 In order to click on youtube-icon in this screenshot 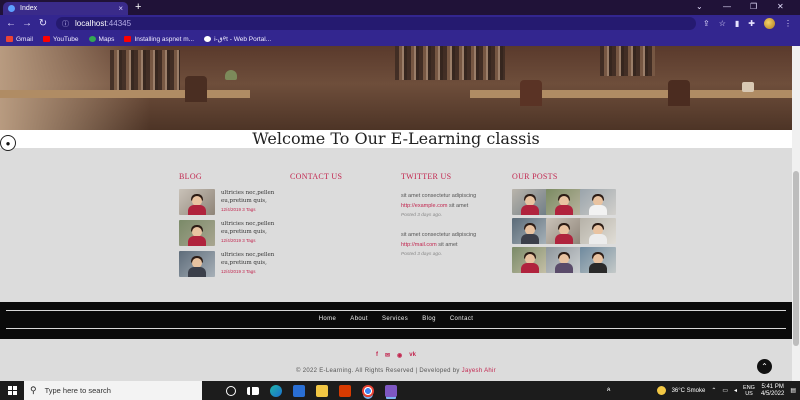, I will do `click(128, 39)`.